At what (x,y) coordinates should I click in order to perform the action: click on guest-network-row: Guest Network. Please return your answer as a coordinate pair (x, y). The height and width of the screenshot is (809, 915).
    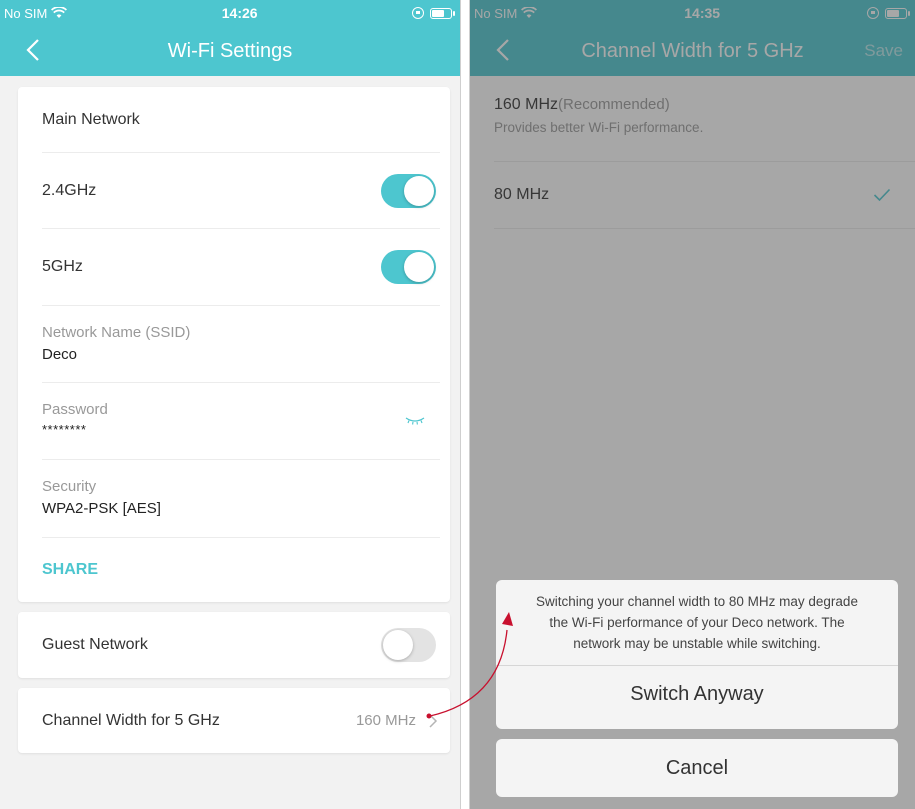
    Looking at the image, I should click on (241, 645).